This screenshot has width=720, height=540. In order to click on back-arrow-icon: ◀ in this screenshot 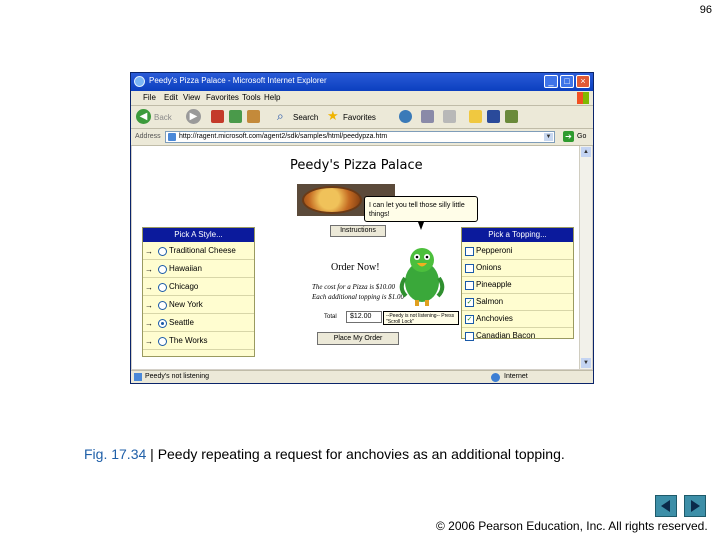, I will do `click(143, 116)`.